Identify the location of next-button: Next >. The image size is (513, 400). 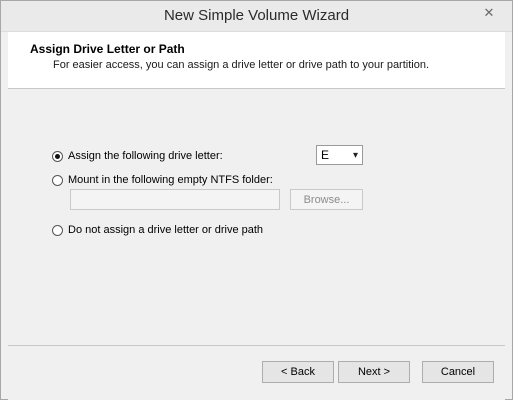
(374, 372).